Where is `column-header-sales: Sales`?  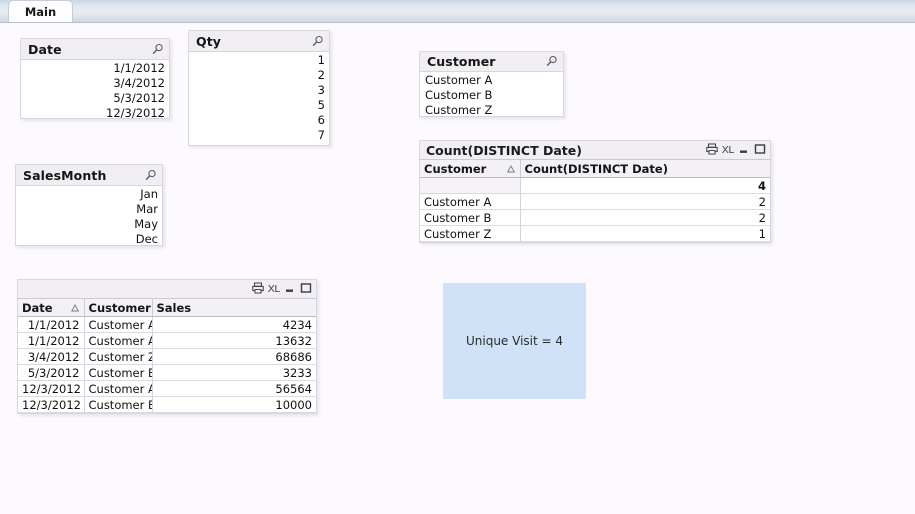
column-header-sales: Sales is located at coordinates (234, 308).